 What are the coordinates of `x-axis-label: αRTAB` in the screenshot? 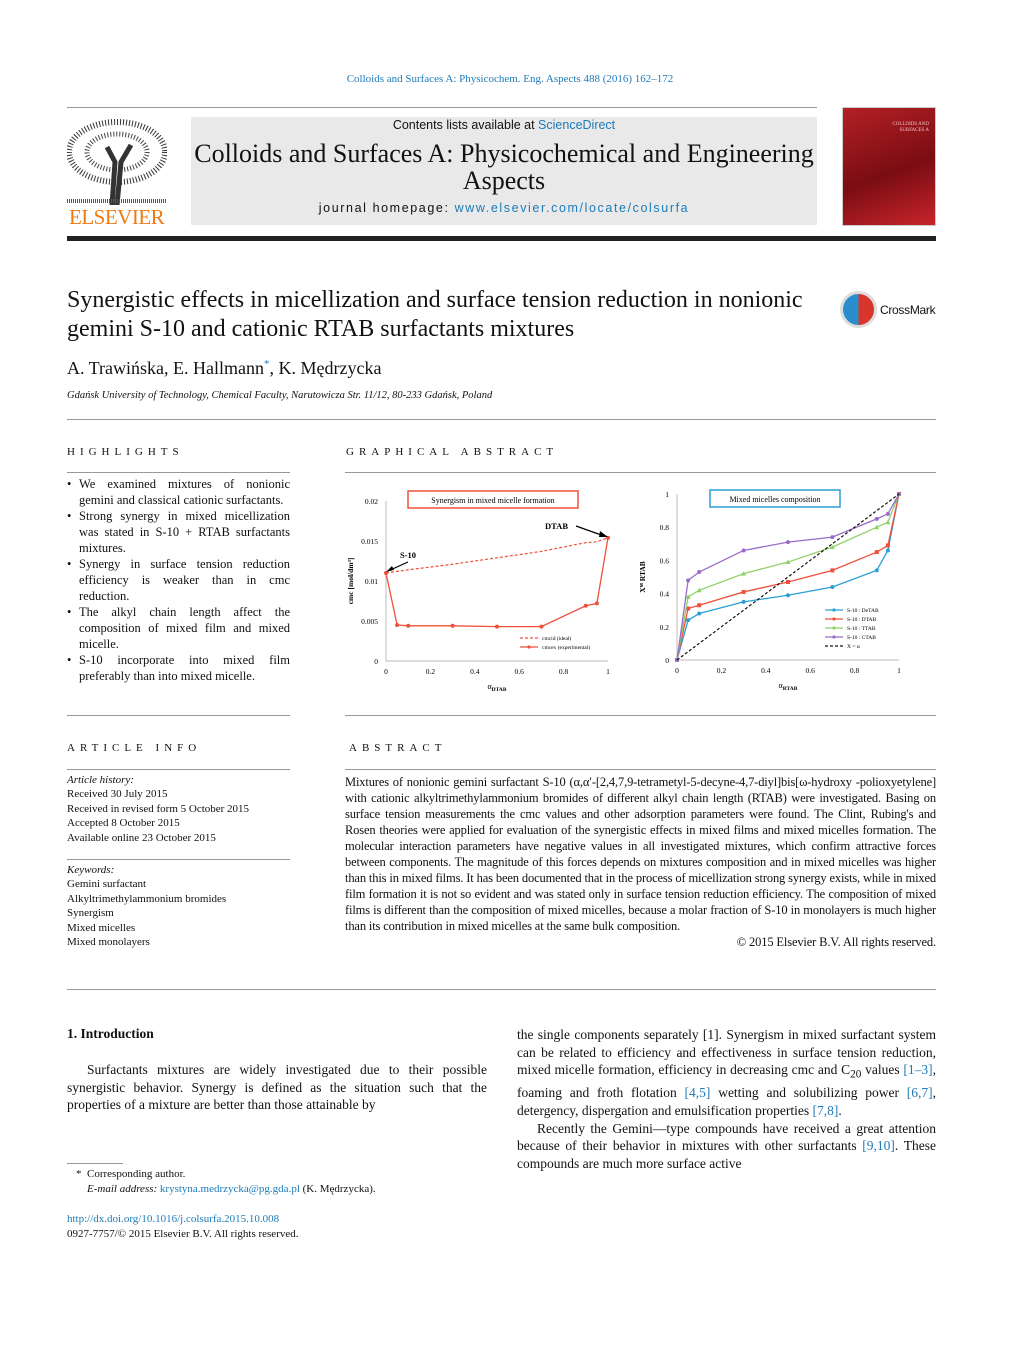 It's located at (788, 686).